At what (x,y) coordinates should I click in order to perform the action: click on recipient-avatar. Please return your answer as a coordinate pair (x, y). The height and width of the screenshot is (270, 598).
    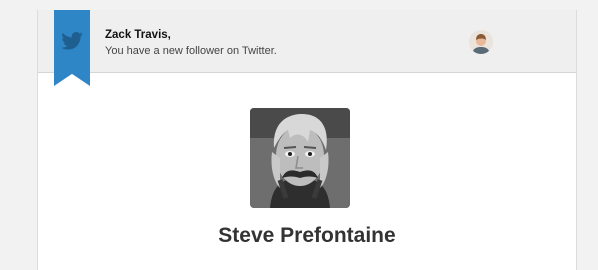
    Looking at the image, I should click on (481, 42).